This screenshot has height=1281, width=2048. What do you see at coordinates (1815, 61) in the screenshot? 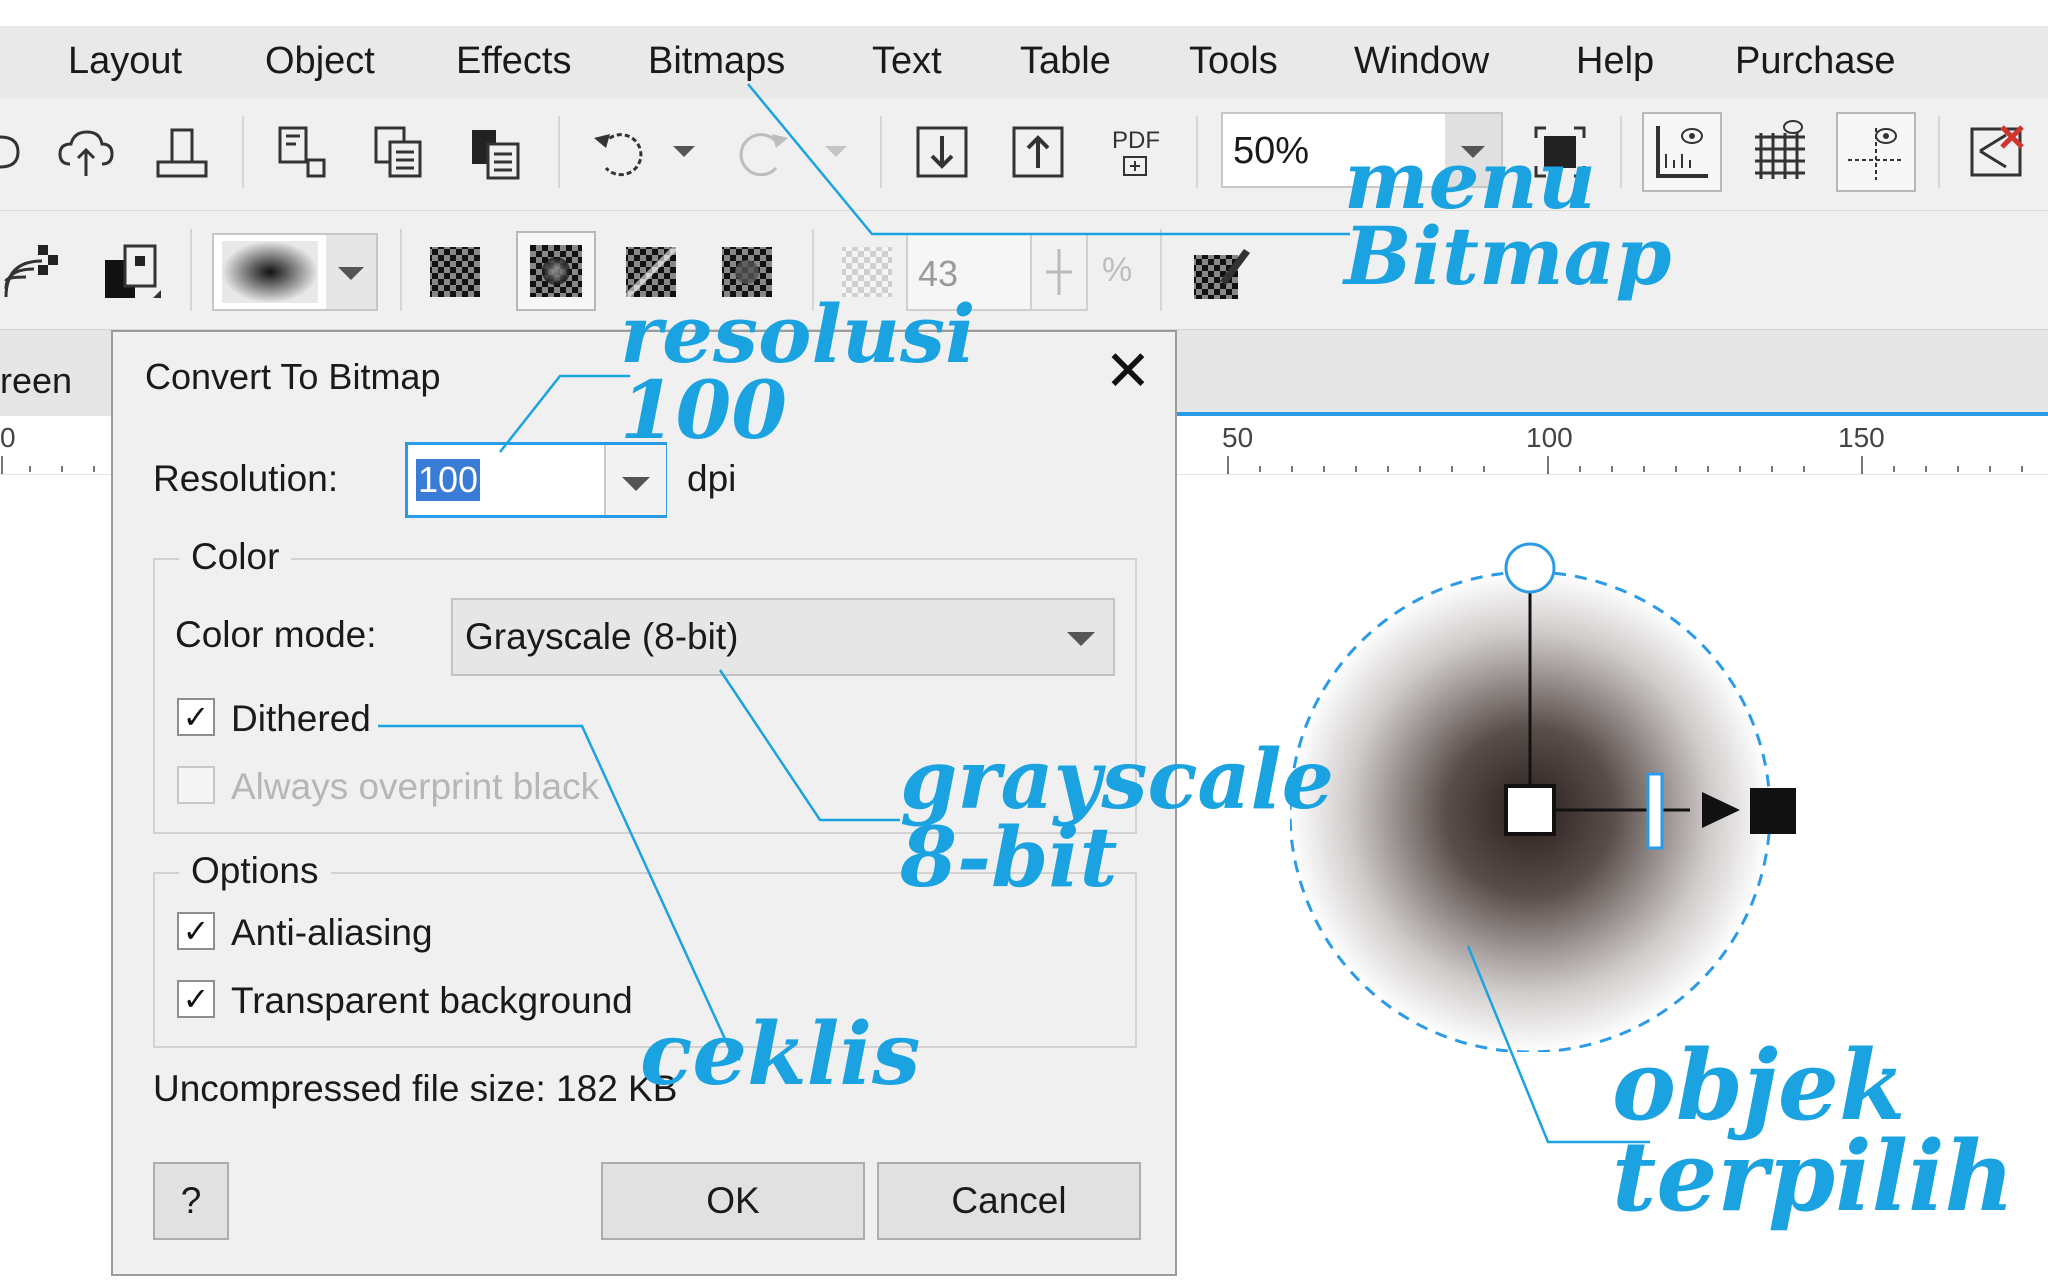
I see `menu-purchase: Purchase` at bounding box center [1815, 61].